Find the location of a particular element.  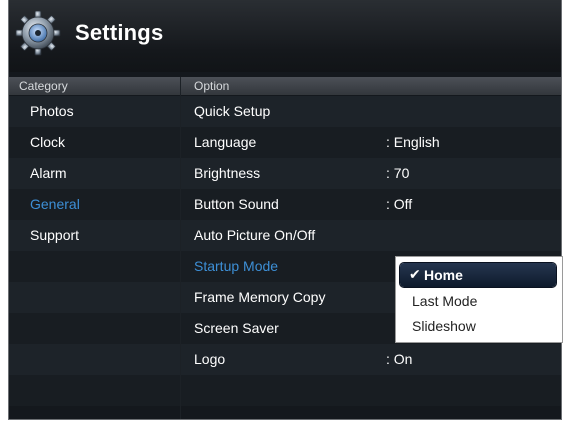

category-item-photos: Photos is located at coordinates (52, 111).